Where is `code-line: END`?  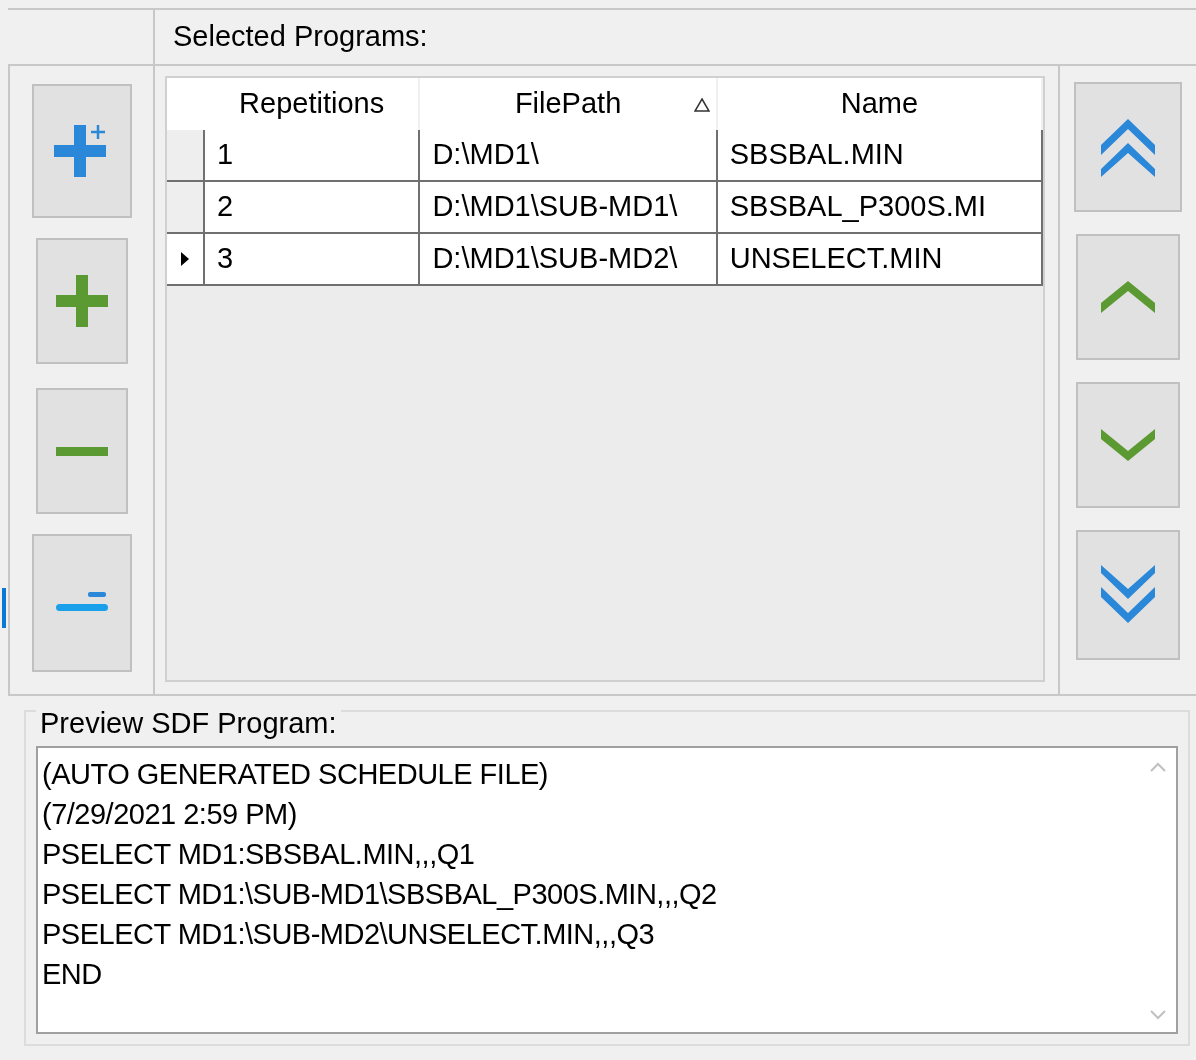 code-line: END is located at coordinates (72, 974).